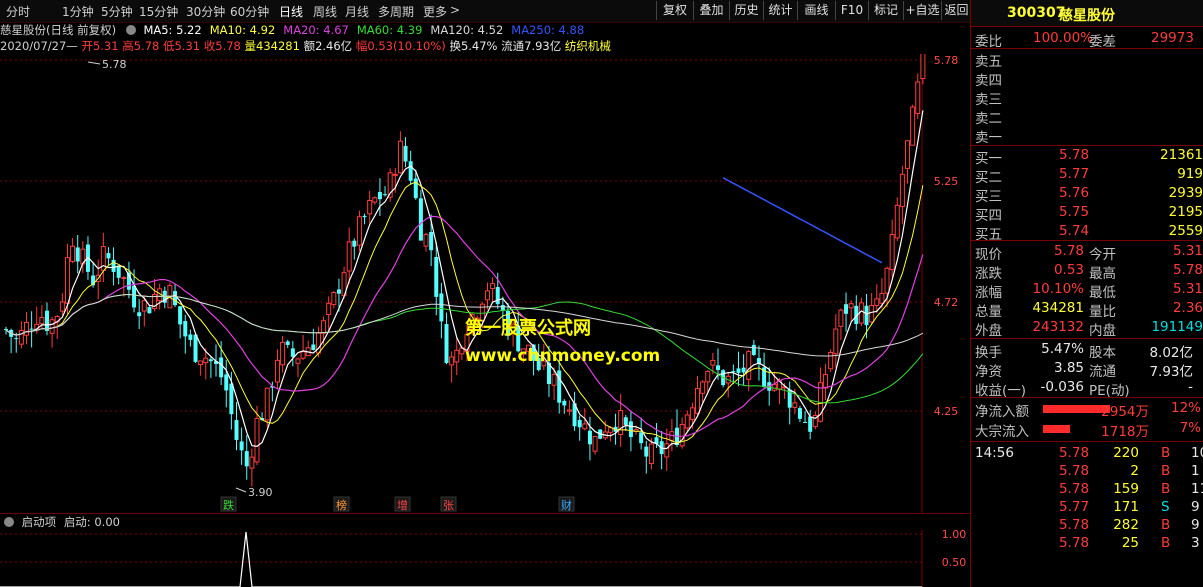 This screenshot has width=1203, height=587. What do you see at coordinates (9, 522) in the screenshot?
I see `indicator-toggle-icon` at bounding box center [9, 522].